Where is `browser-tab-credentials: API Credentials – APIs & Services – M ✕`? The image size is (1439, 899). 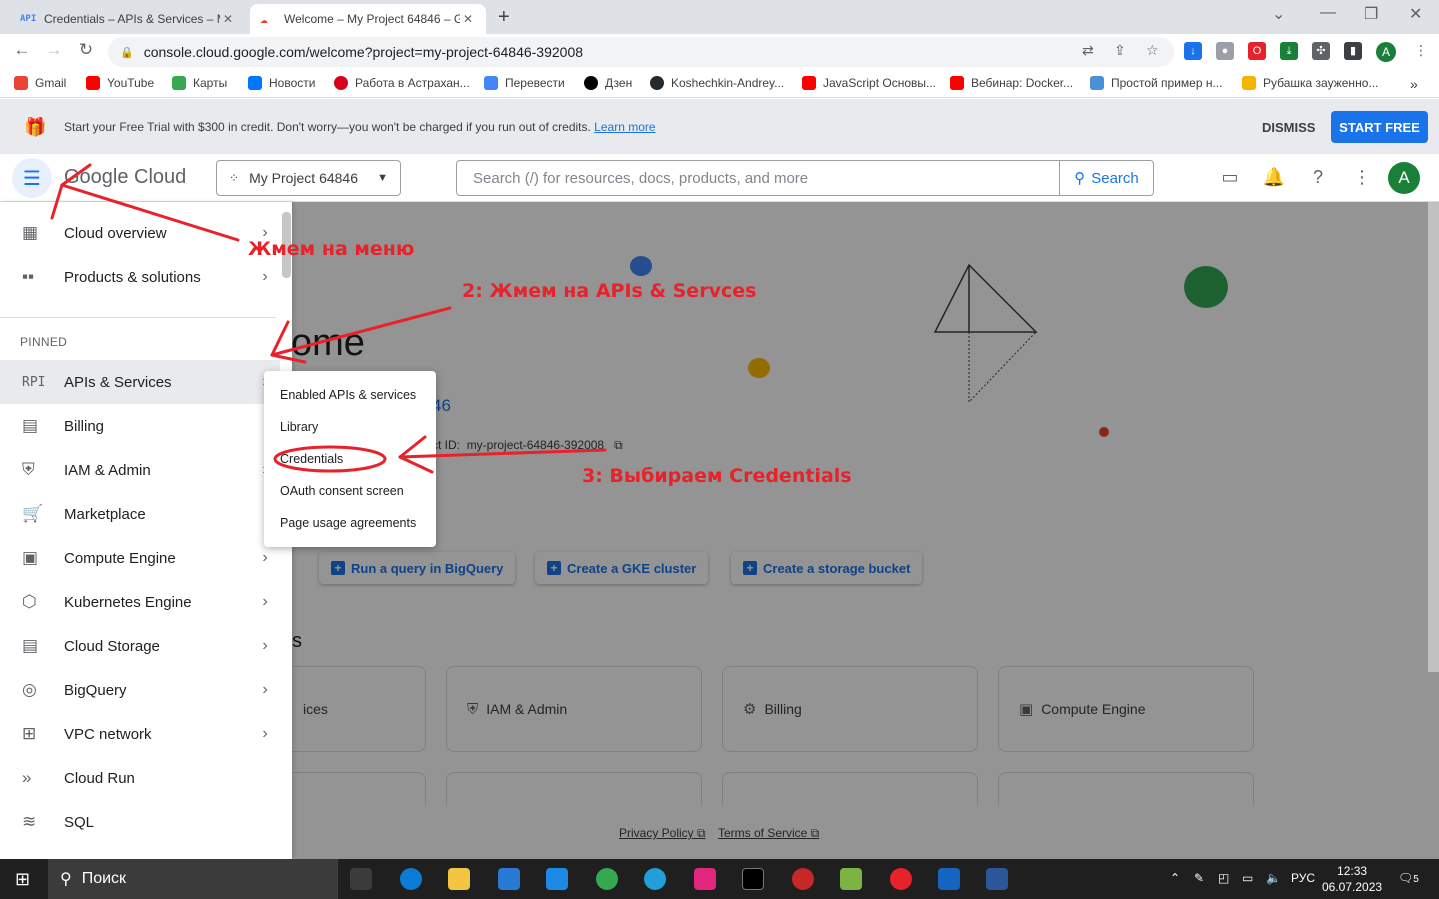
browser-tab-credentials: API Credentials – APIs & Services – M ✕ is located at coordinates (128, 19).